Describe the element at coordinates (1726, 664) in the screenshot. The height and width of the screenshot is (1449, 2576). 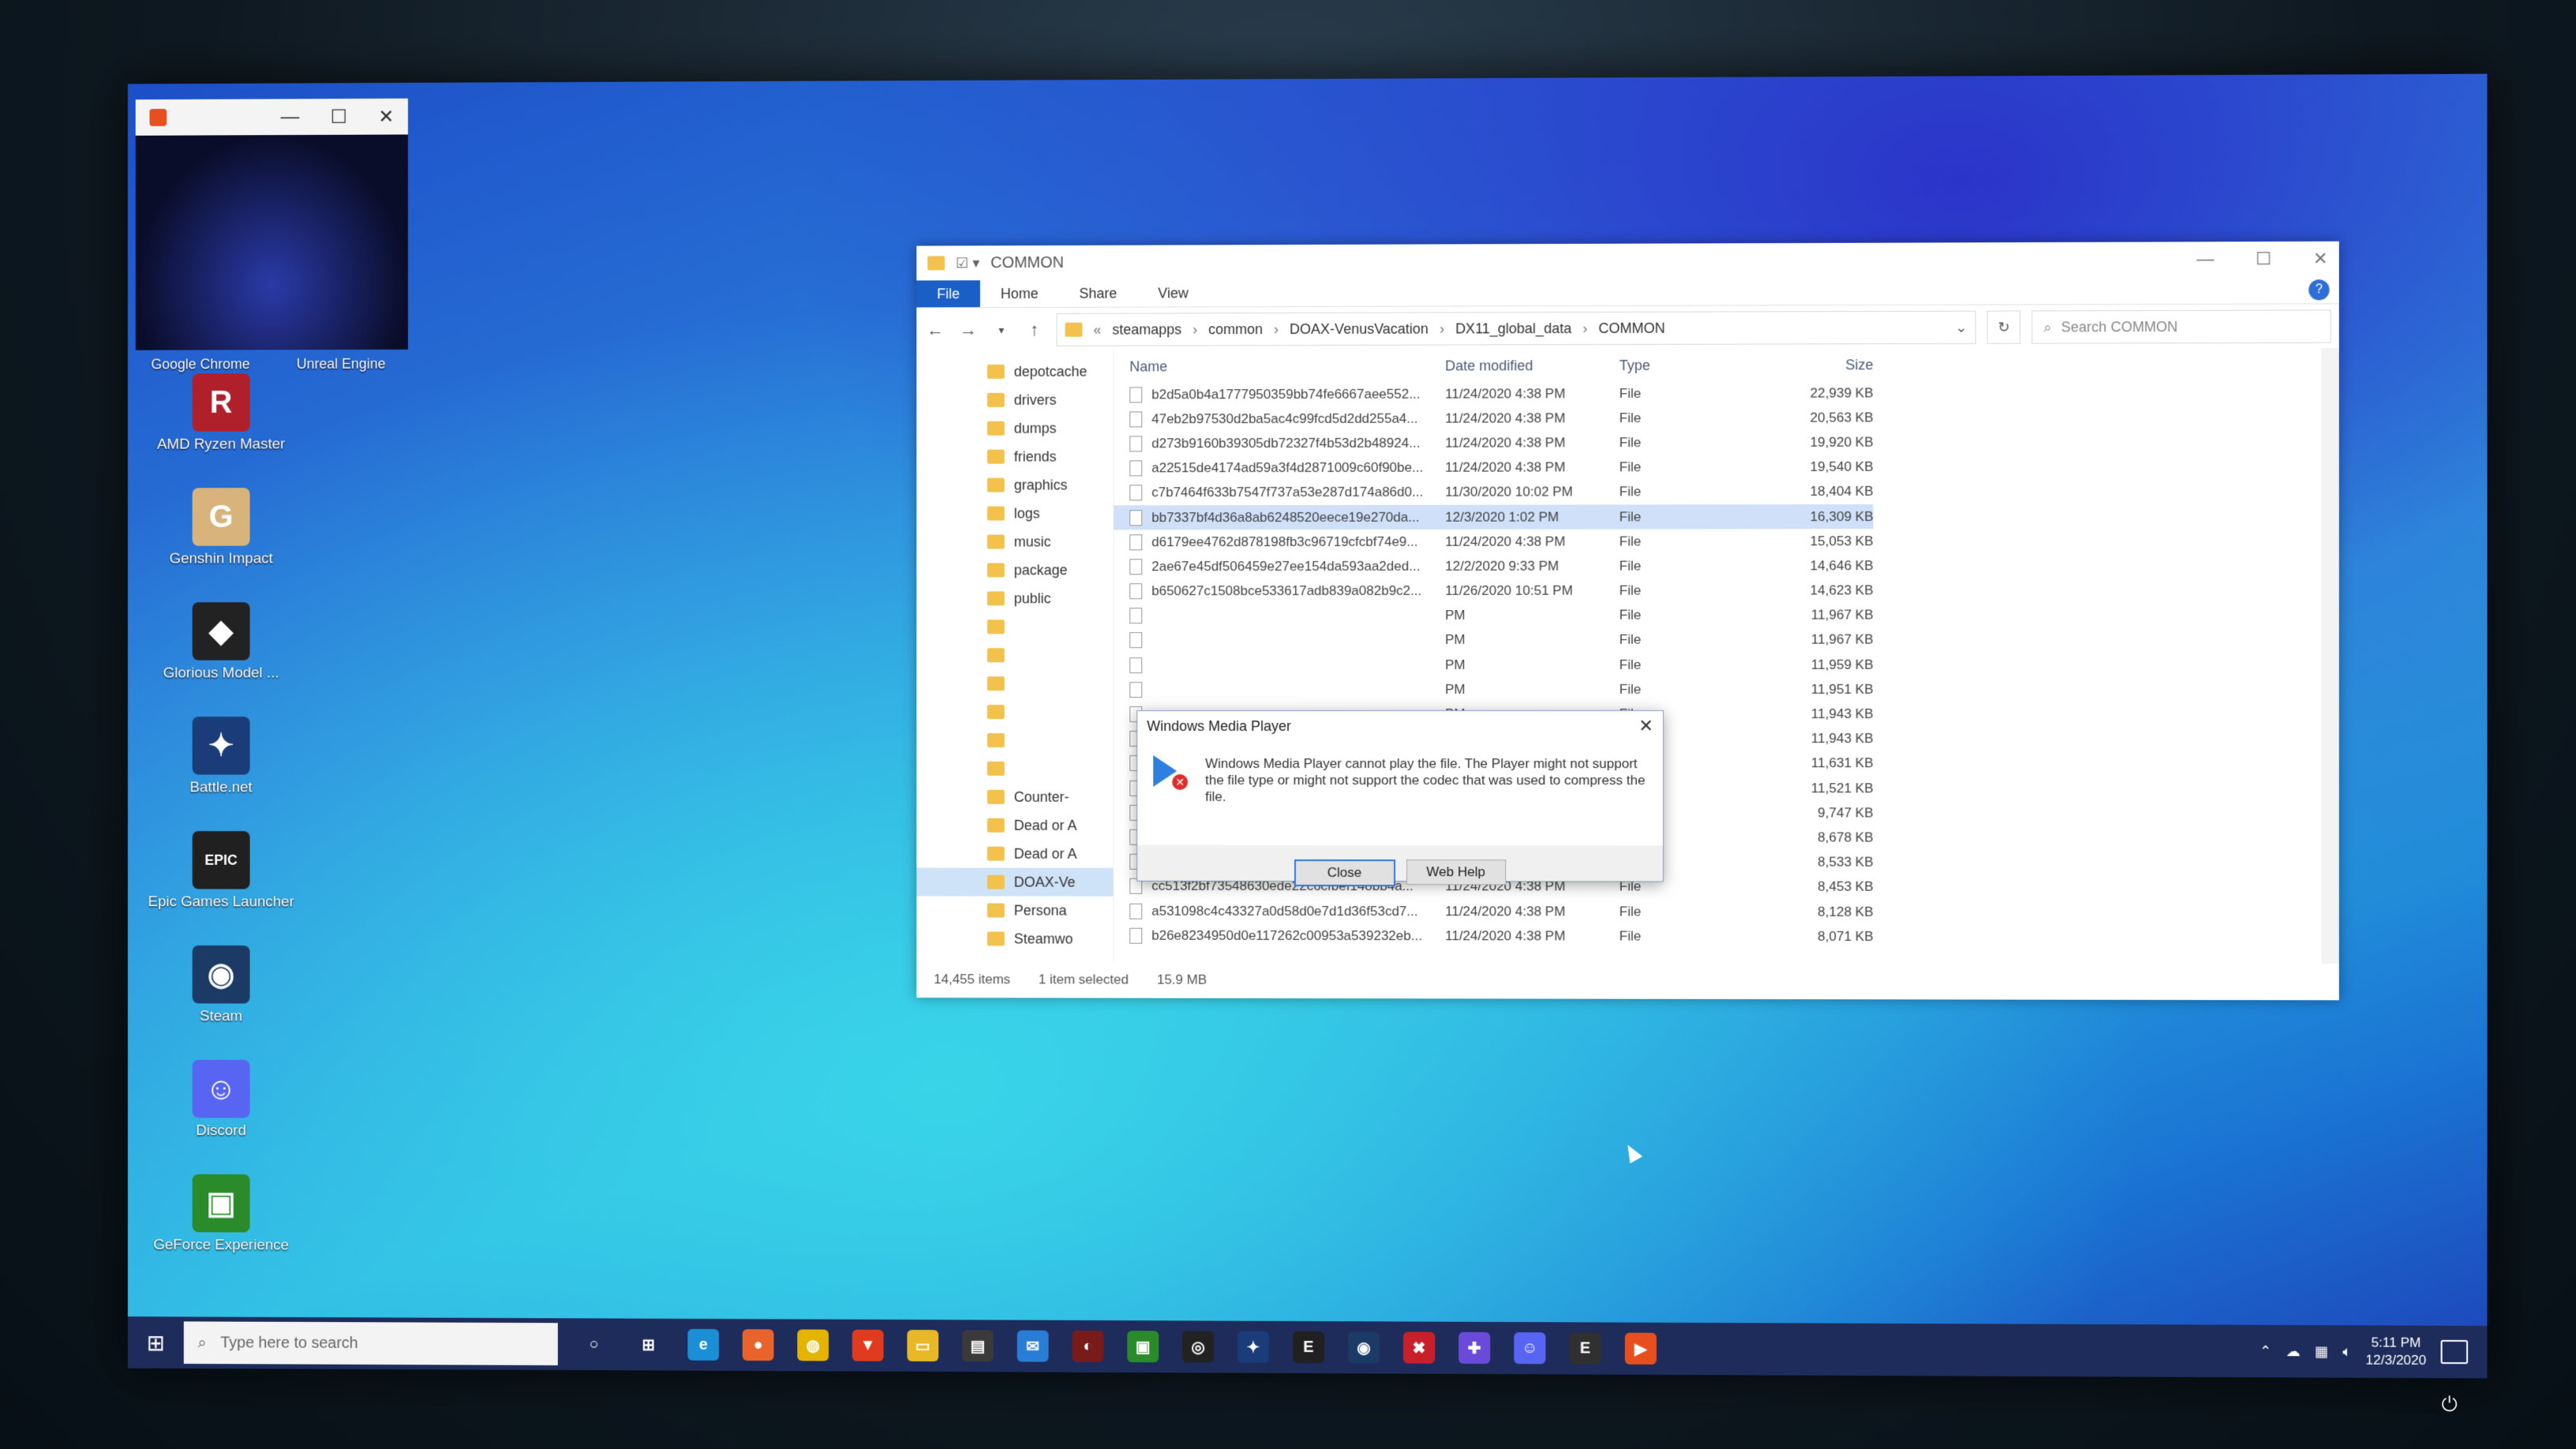
I see `file-row: PM File 11,959 KB` at that location.